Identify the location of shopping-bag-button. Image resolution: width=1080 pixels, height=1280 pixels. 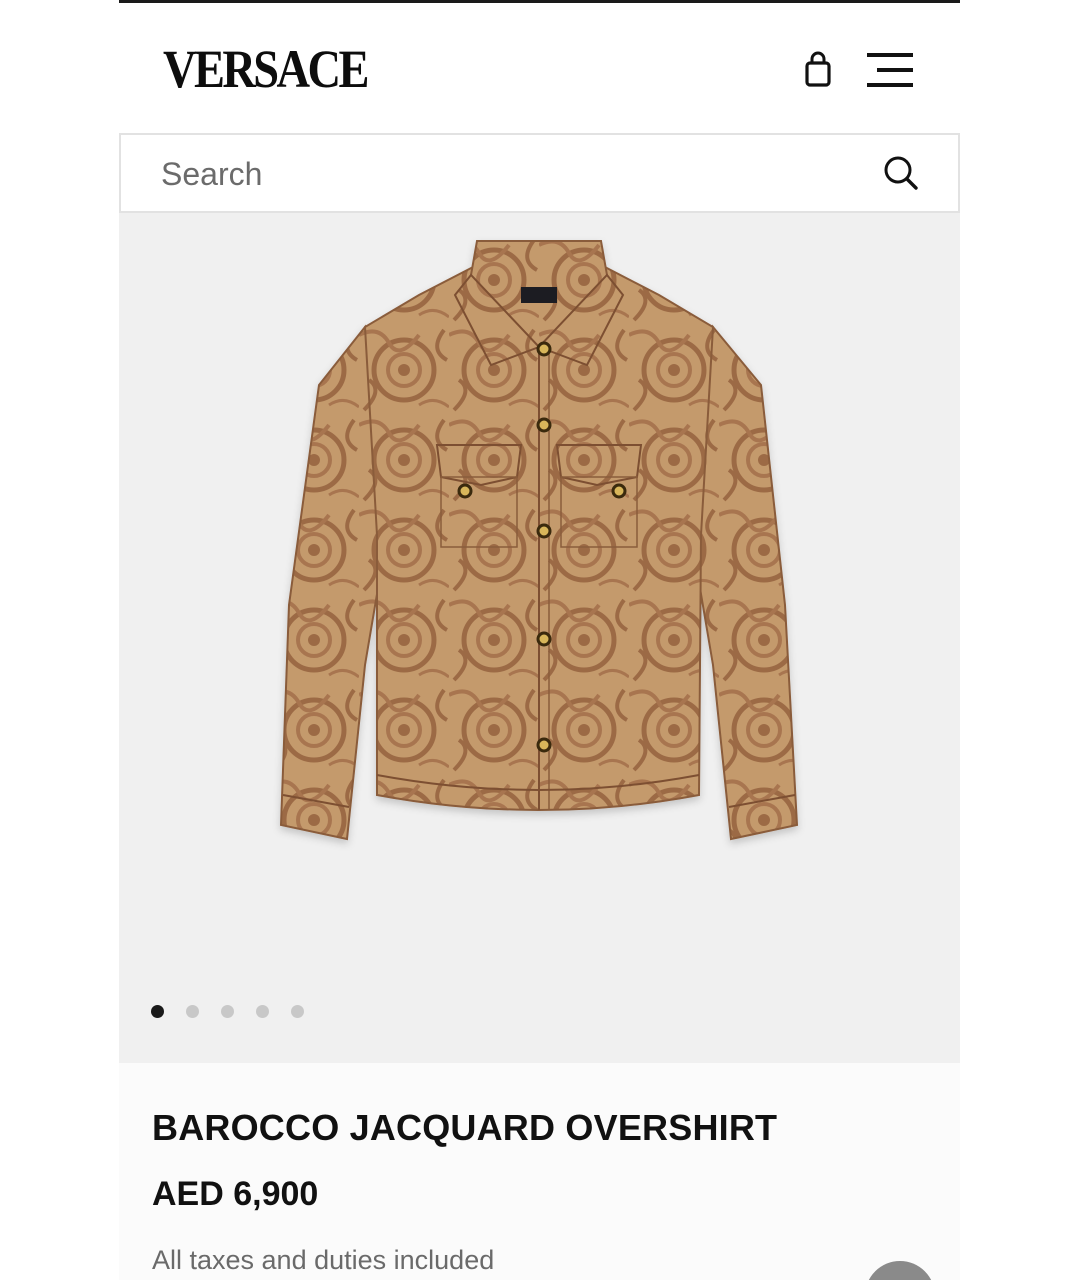
(818, 69).